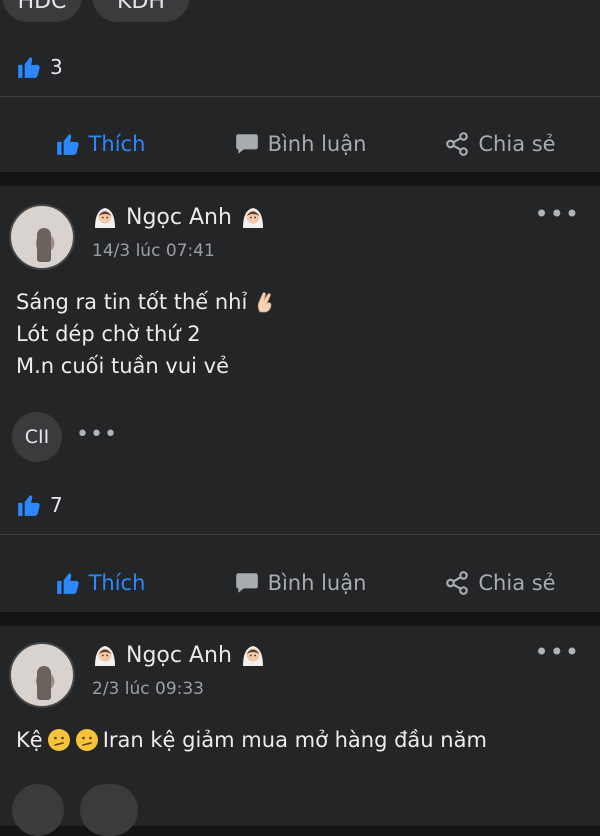 This screenshot has height=836, width=600. I want to click on post-line-text: Iran kệ giảm mua mở hàng đầu năm, so click(294, 740).